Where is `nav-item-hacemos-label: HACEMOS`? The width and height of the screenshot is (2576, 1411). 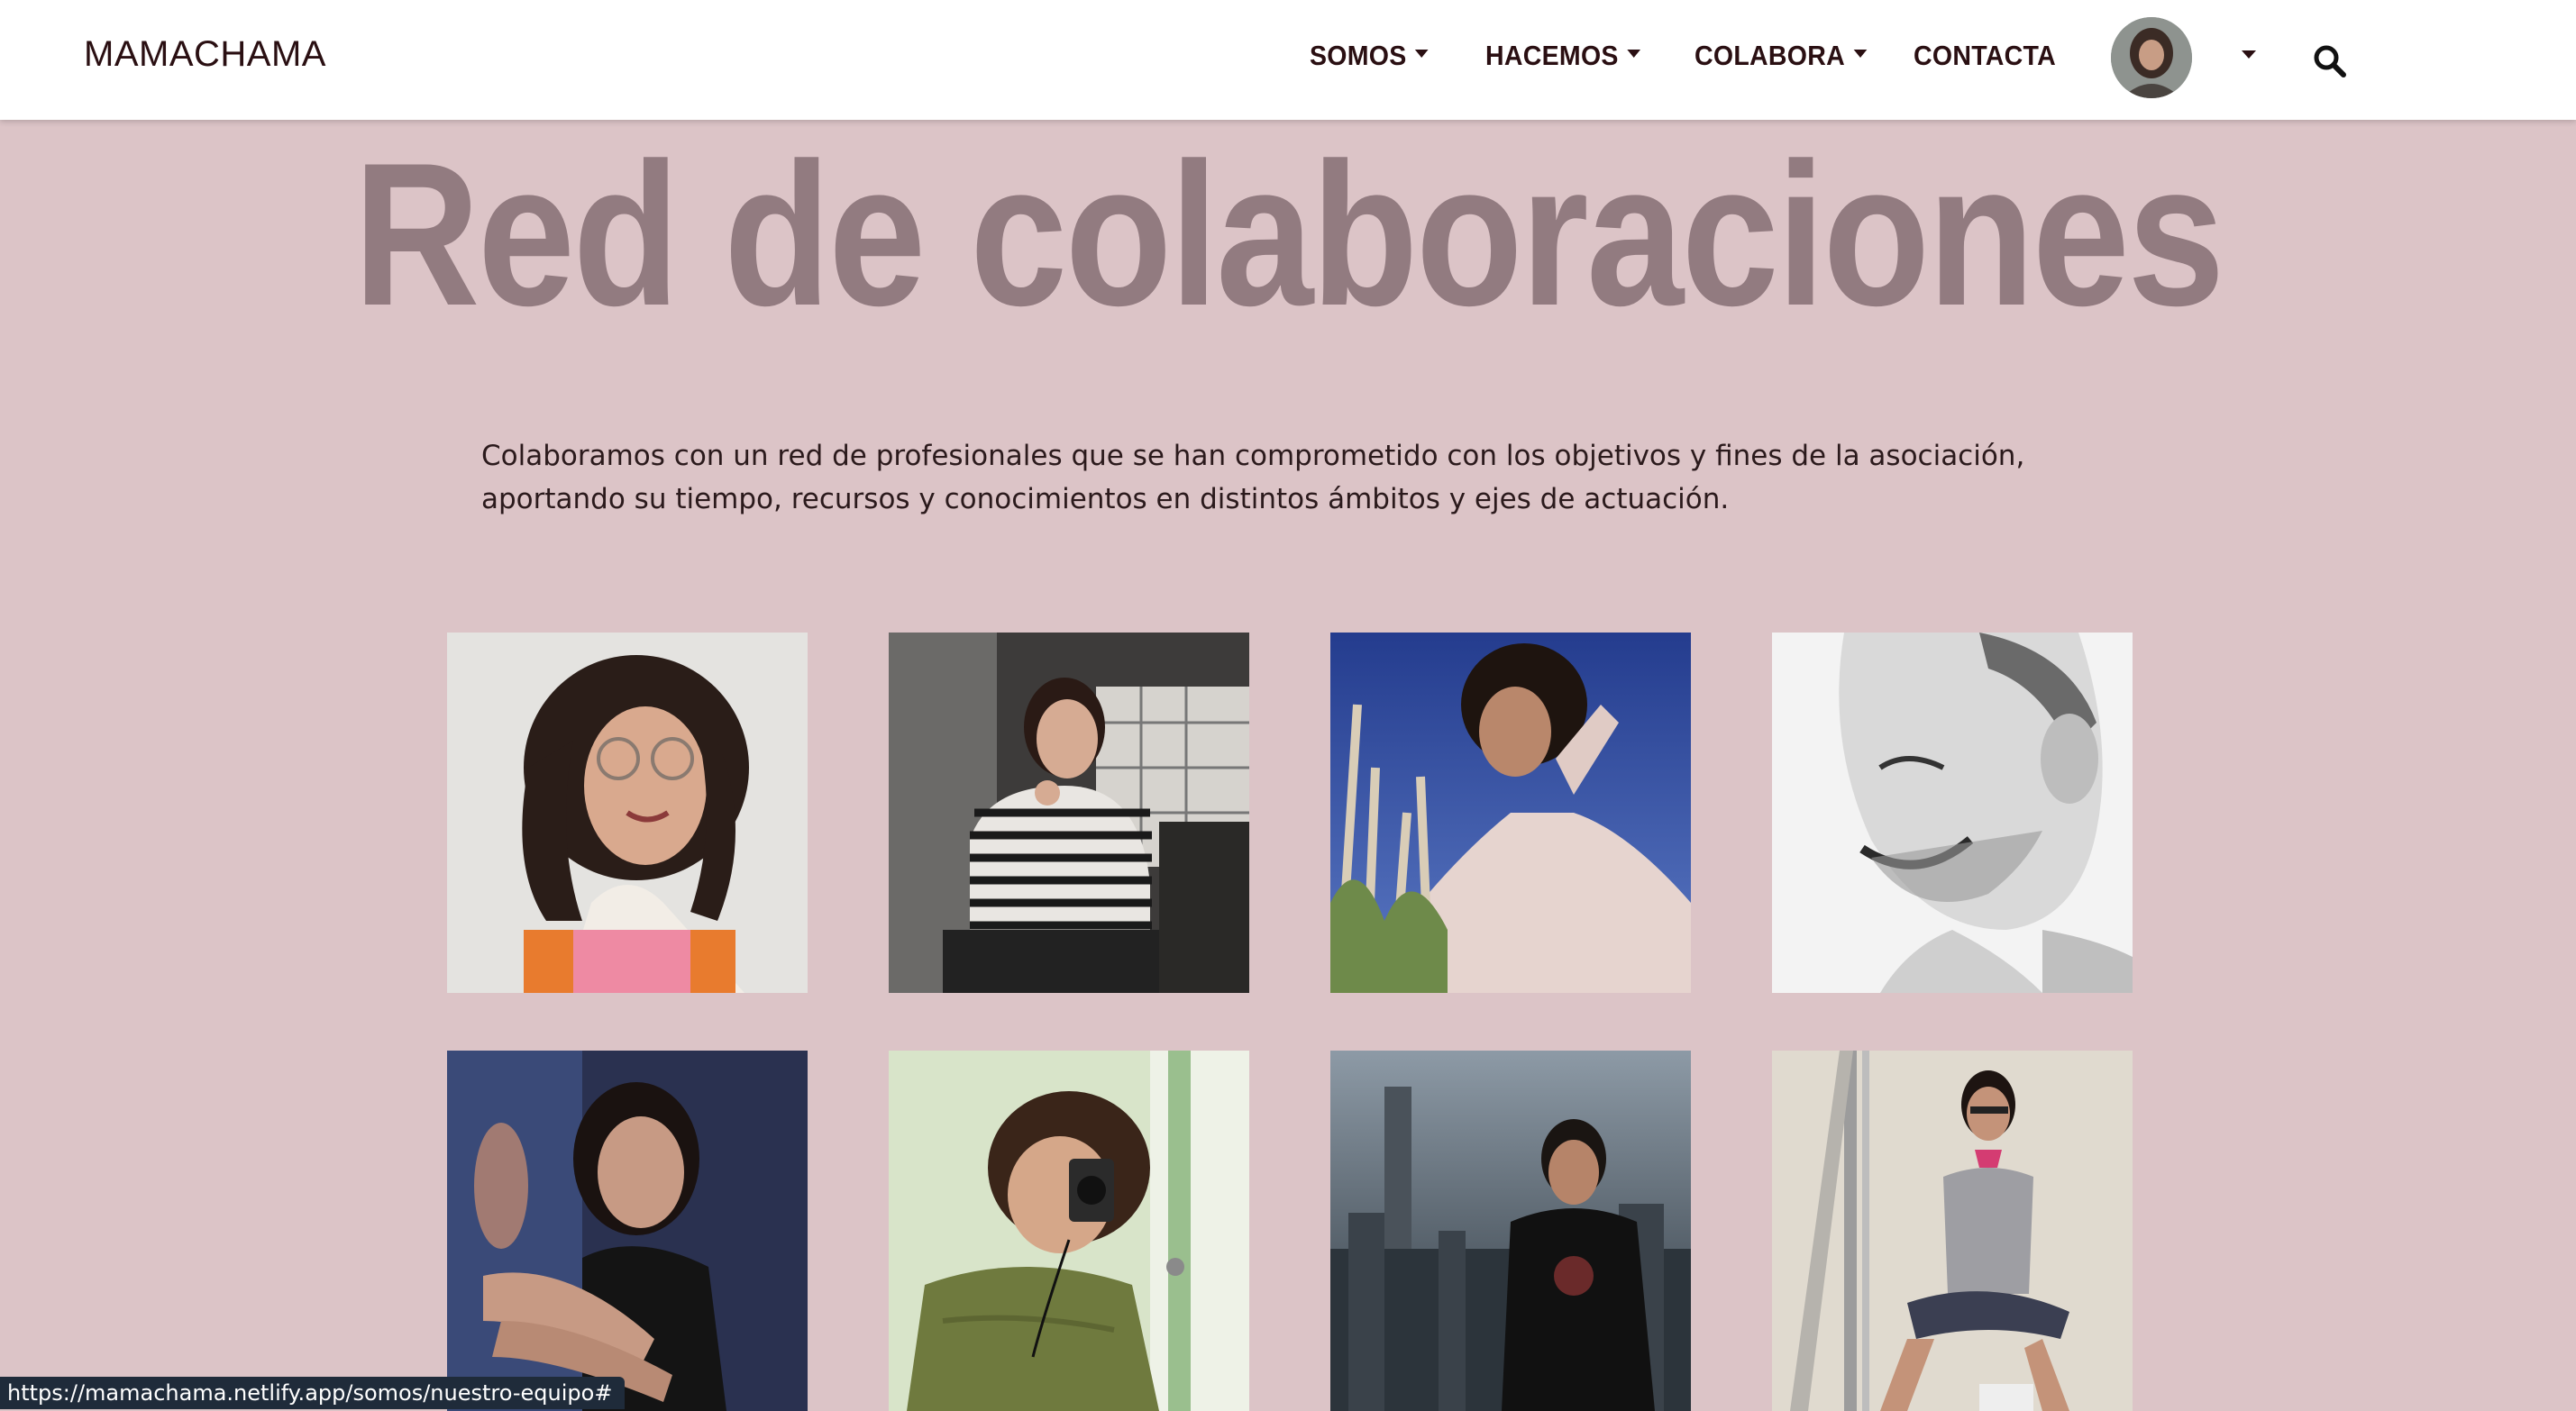
nav-item-hacemos-label: HACEMOS is located at coordinates (1552, 56).